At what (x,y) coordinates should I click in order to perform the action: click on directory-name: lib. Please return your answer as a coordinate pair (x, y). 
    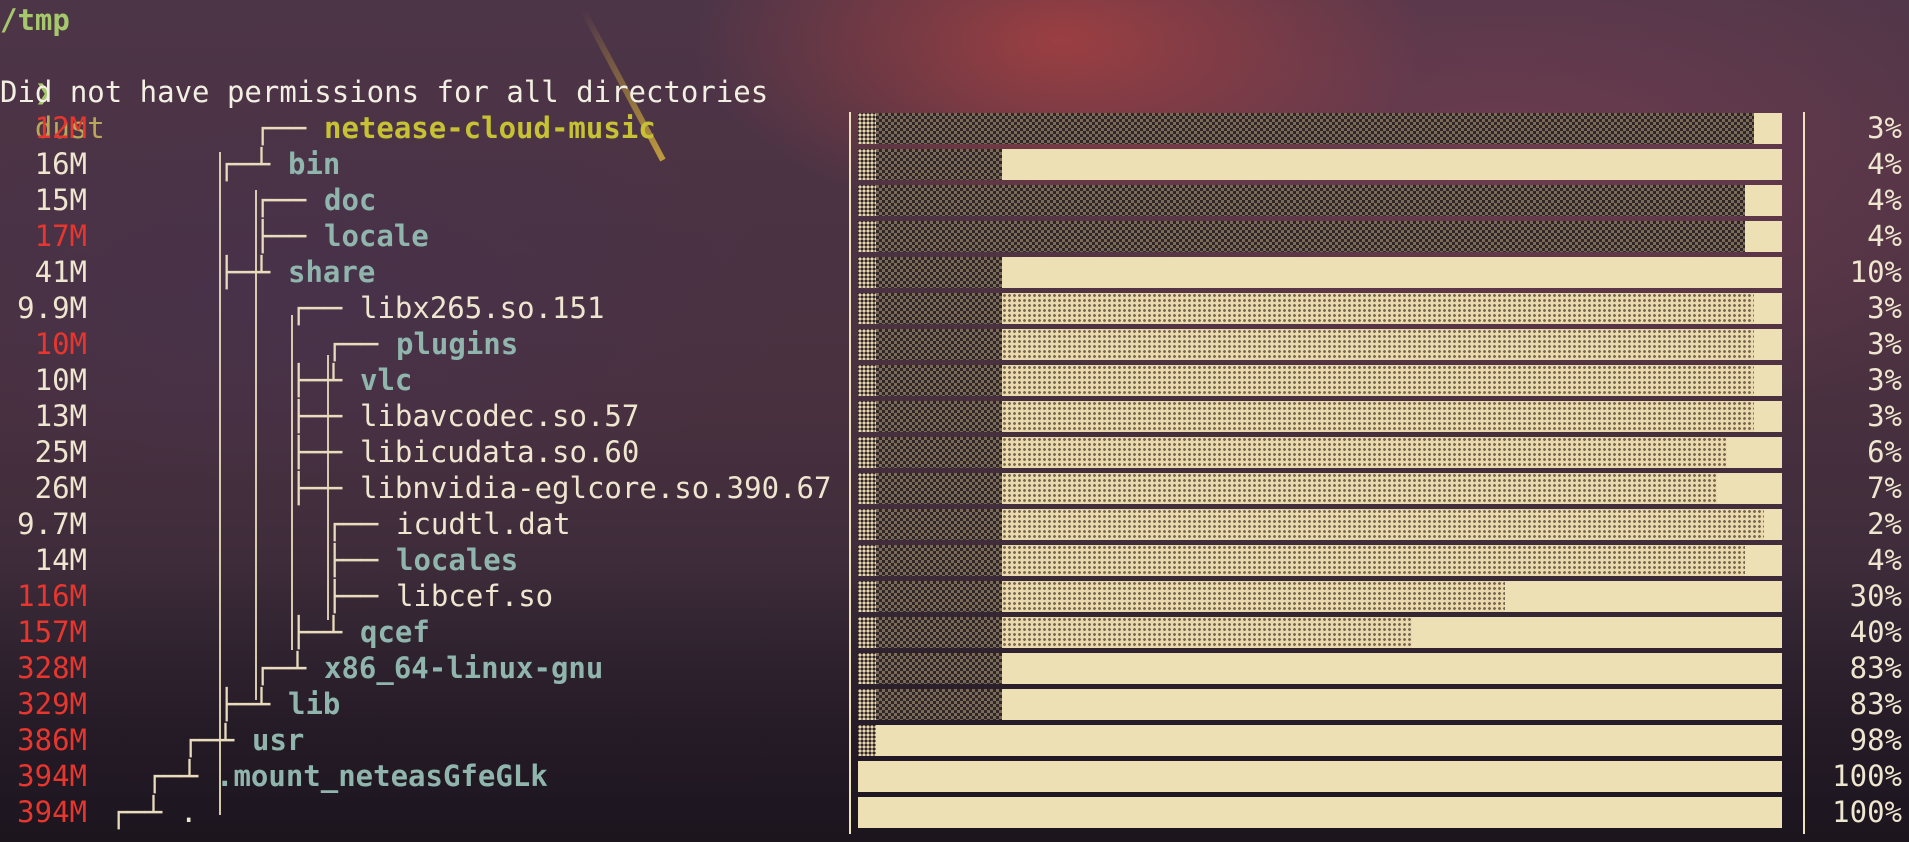
    Looking at the image, I should click on (314, 704).